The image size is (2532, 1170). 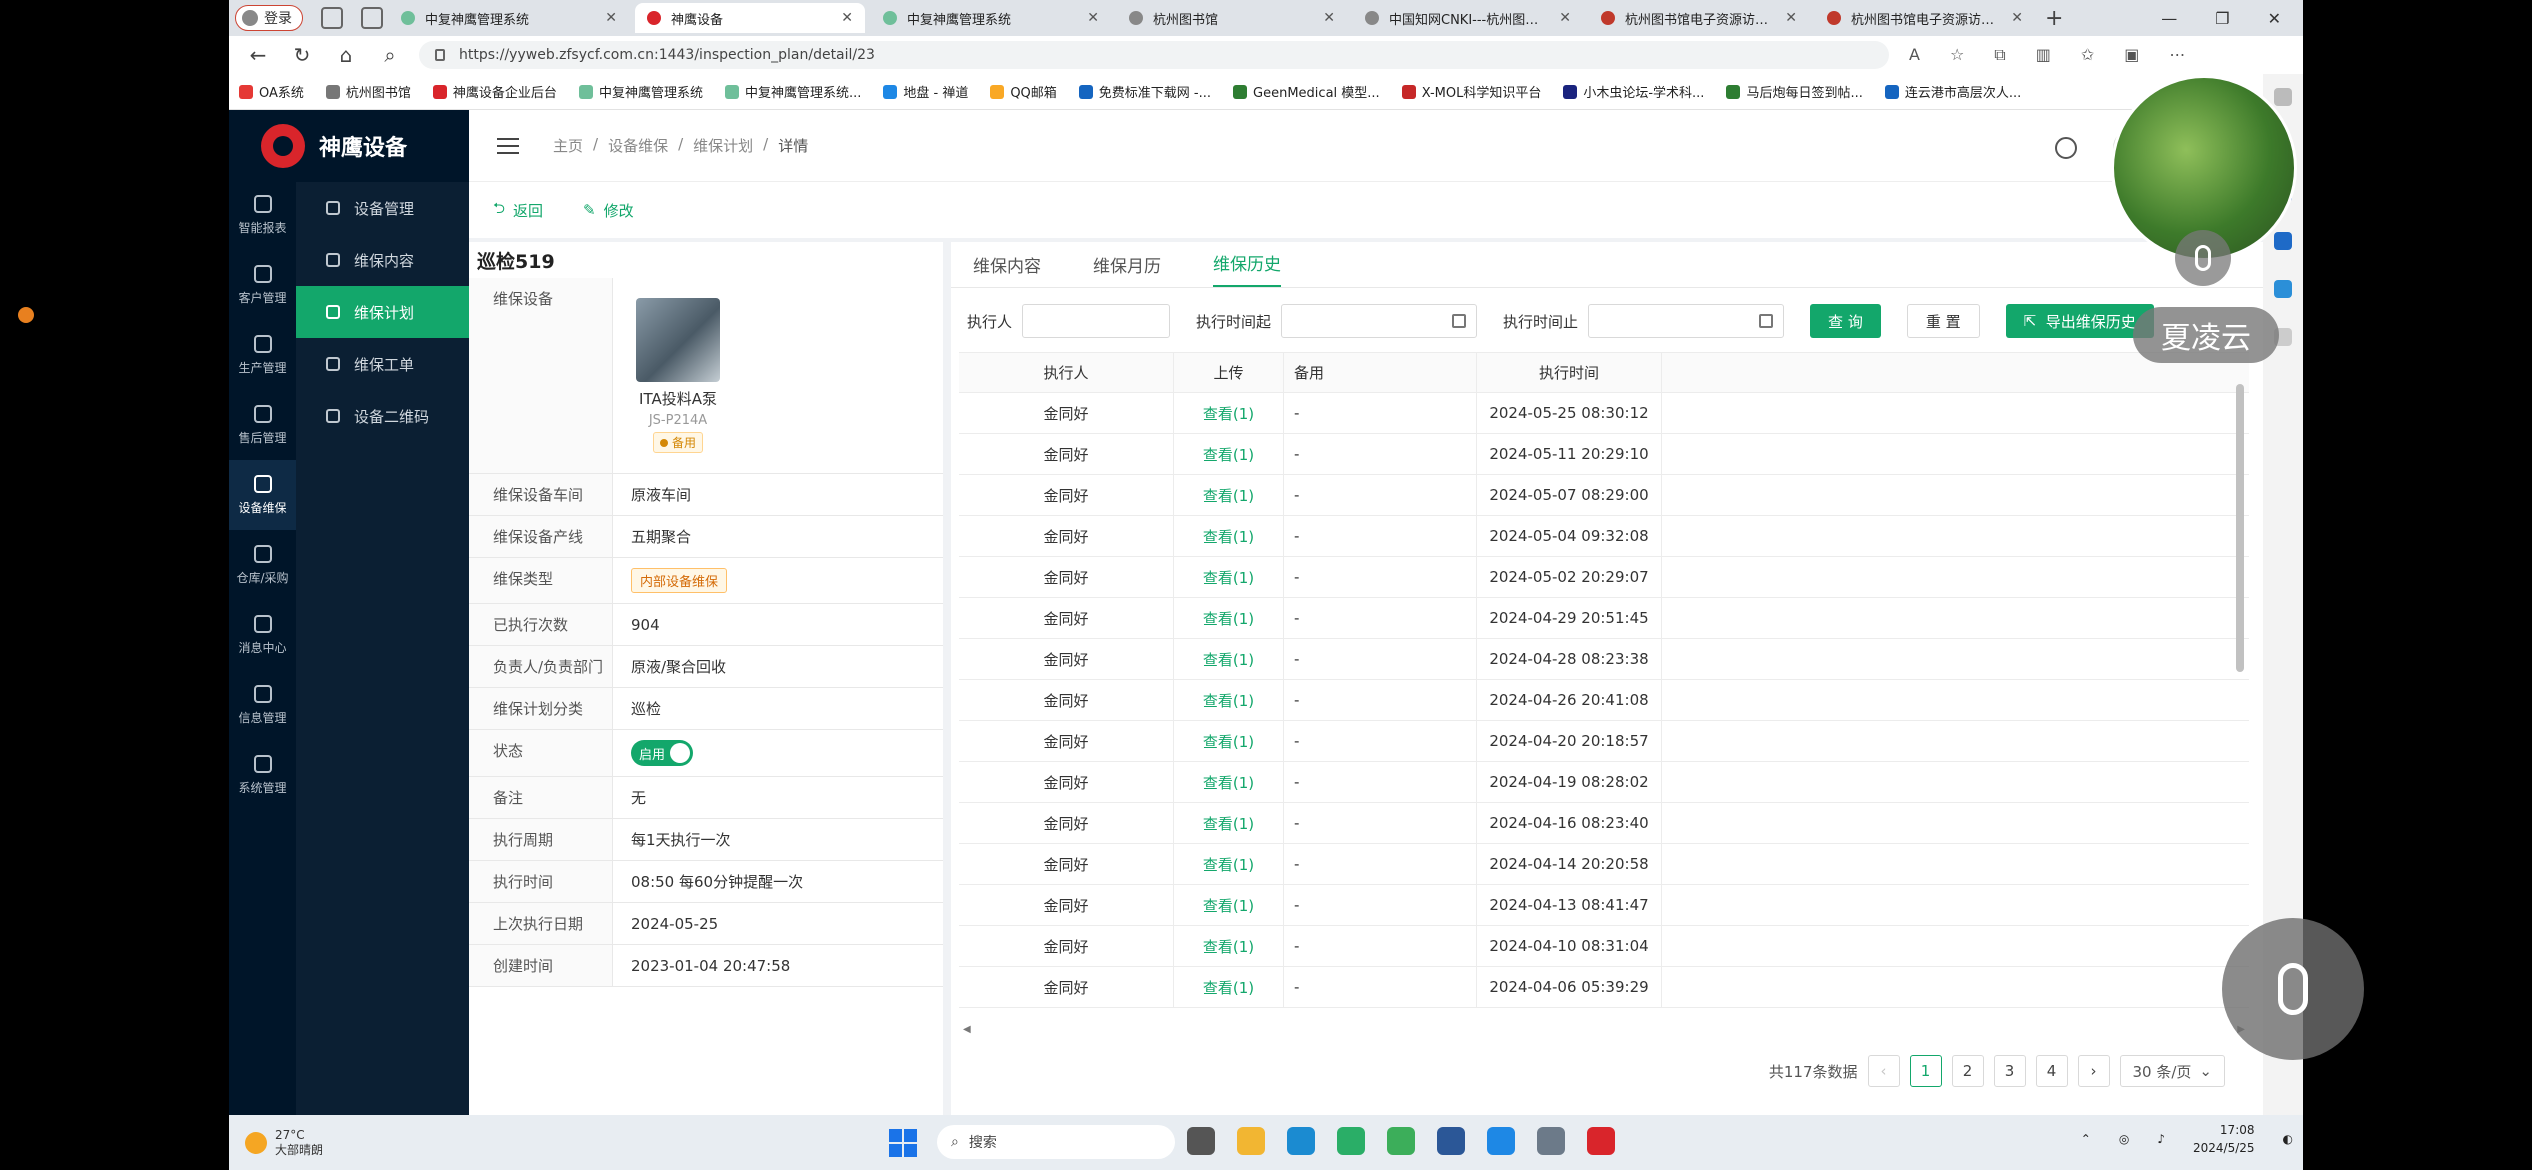 What do you see at coordinates (262, 425) in the screenshot?
I see `rail-item: 售后管理` at bounding box center [262, 425].